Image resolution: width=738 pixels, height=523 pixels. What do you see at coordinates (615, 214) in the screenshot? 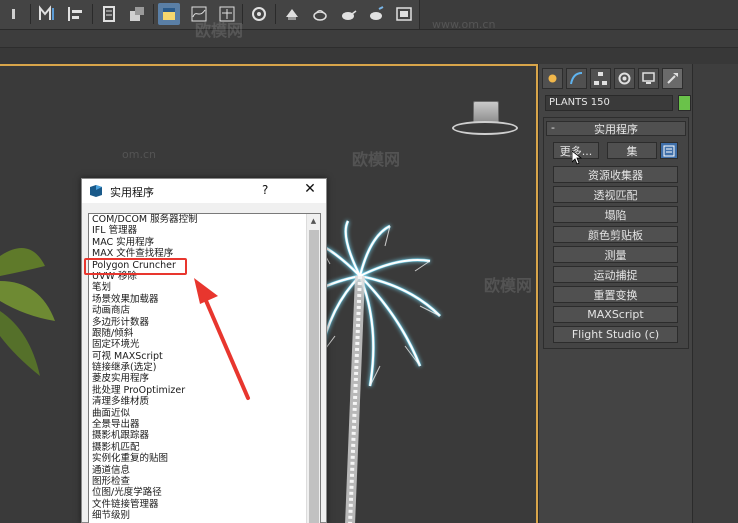
I see `collapse-button: 塌陷` at bounding box center [615, 214].